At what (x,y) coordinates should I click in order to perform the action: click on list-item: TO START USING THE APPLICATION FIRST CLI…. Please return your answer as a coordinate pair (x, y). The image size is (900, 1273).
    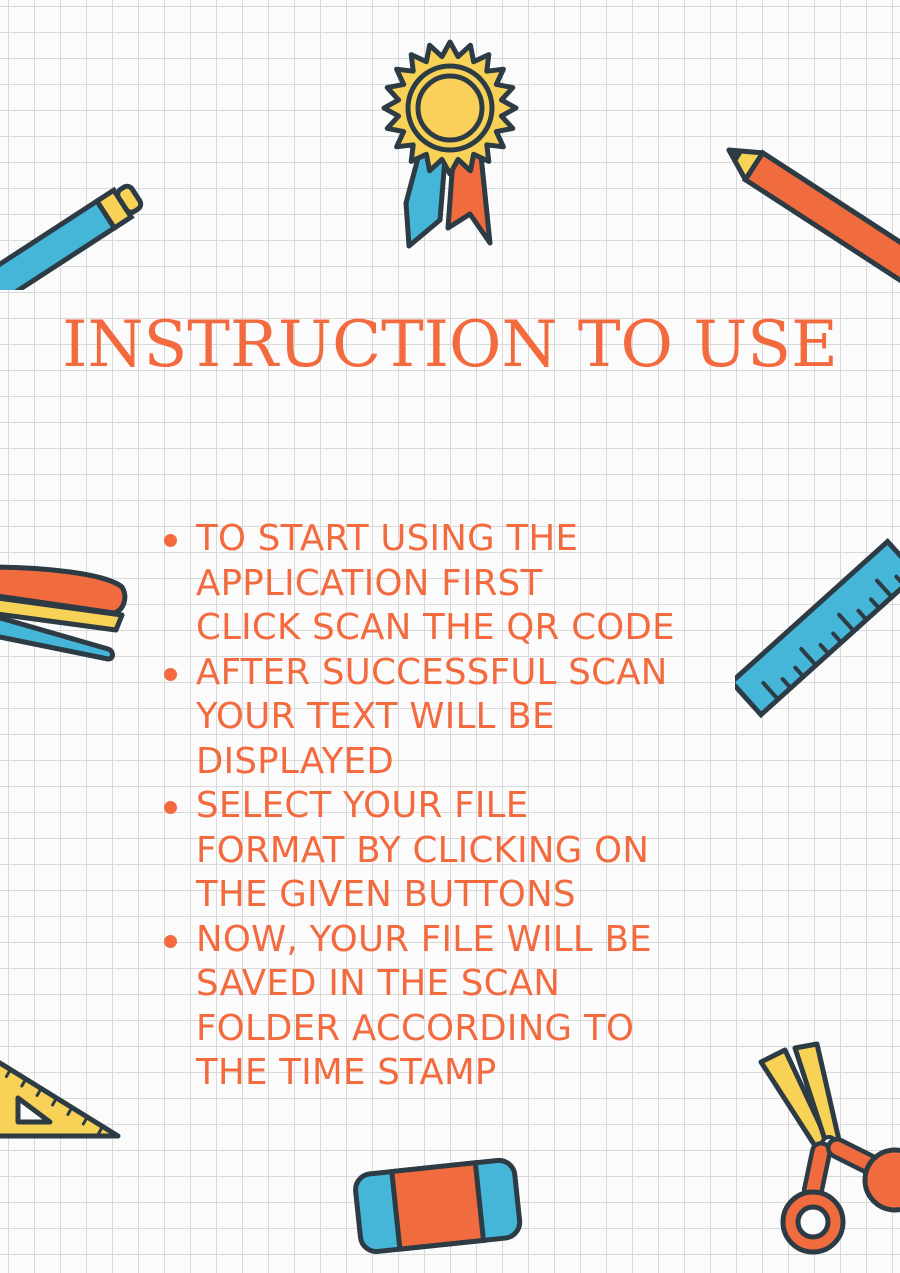
    Looking at the image, I should click on (460, 584).